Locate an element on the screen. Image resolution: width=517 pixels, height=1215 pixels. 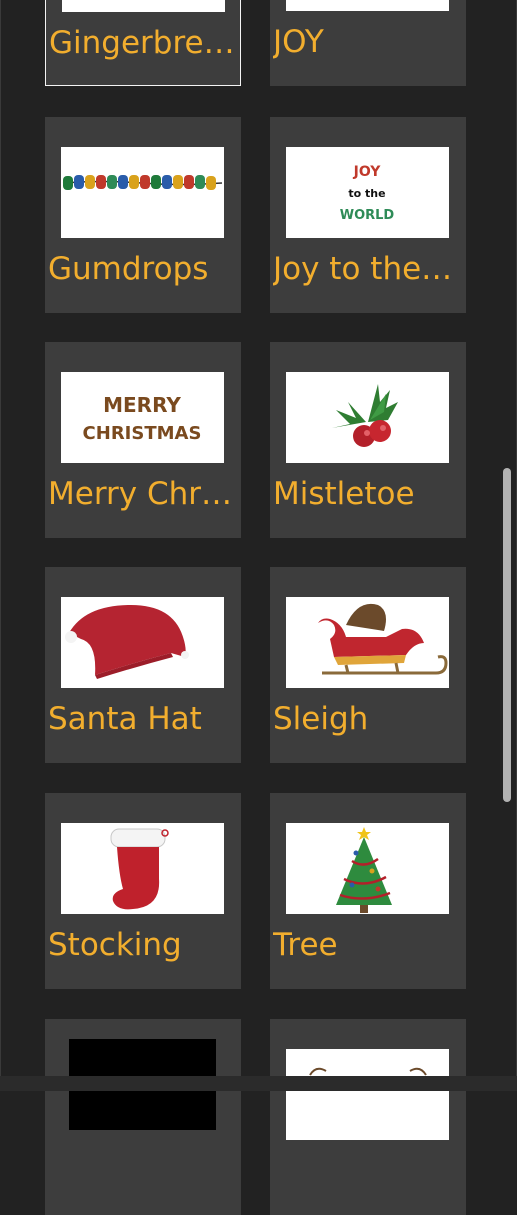
sticker-label: Sleigh is located at coordinates (321, 719).